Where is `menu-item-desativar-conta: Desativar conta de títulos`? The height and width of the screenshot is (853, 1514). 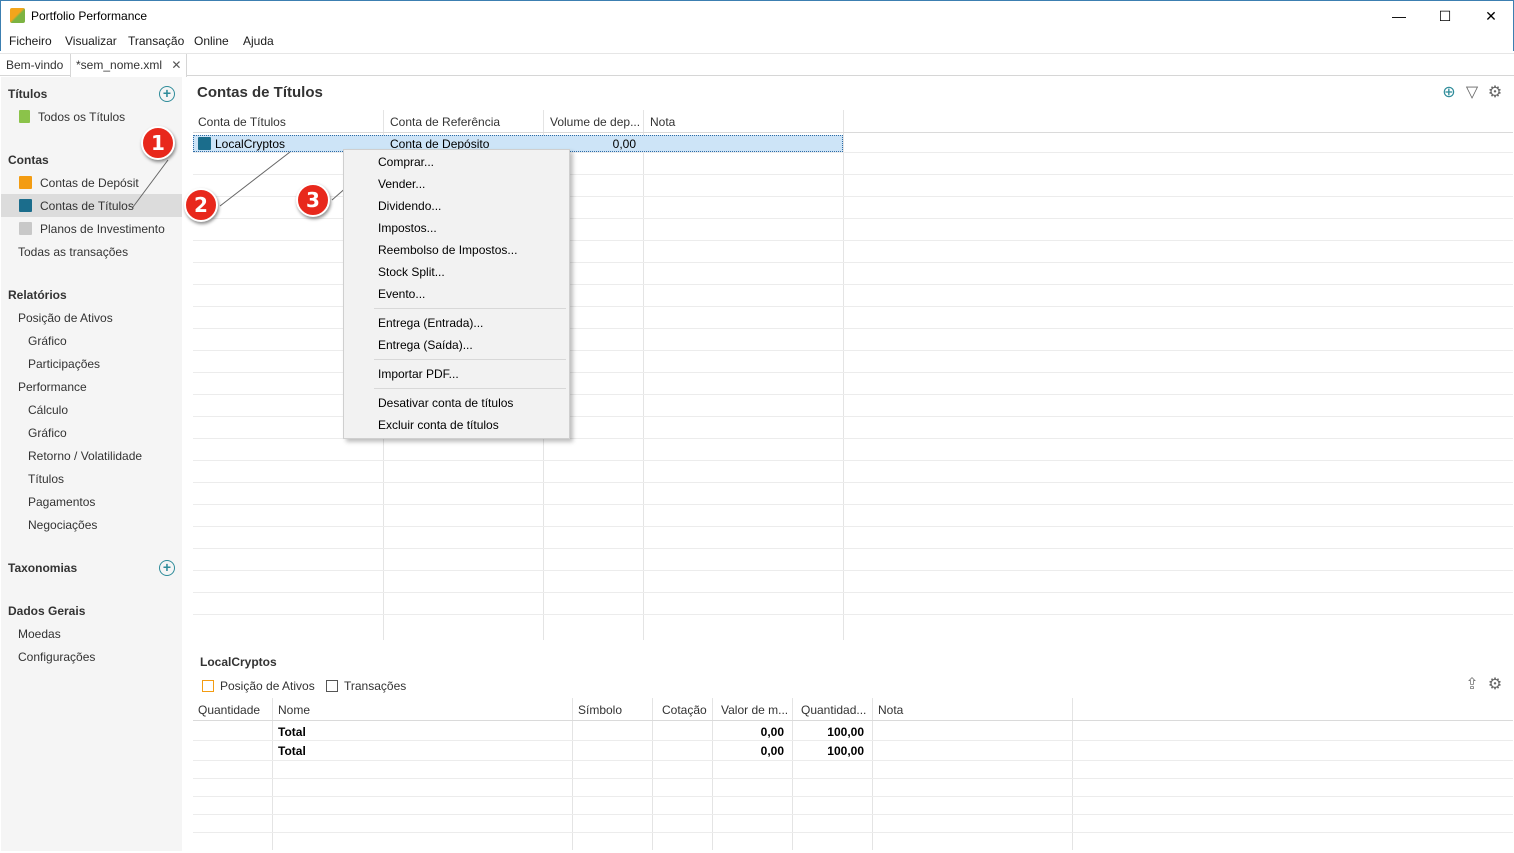 menu-item-desativar-conta: Desativar conta de títulos is located at coordinates (445, 403).